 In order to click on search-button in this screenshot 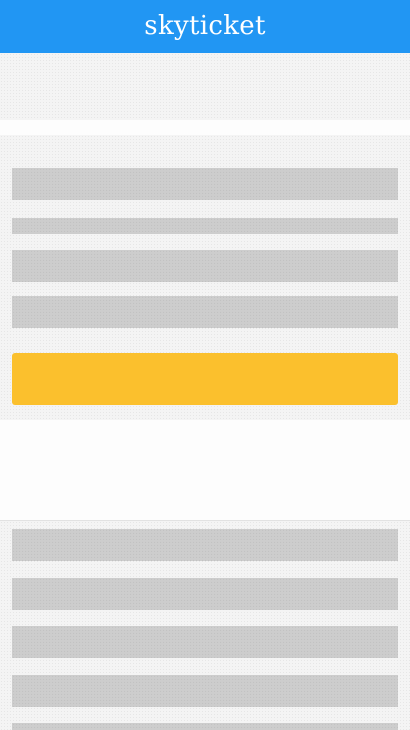, I will do `click(205, 379)`.